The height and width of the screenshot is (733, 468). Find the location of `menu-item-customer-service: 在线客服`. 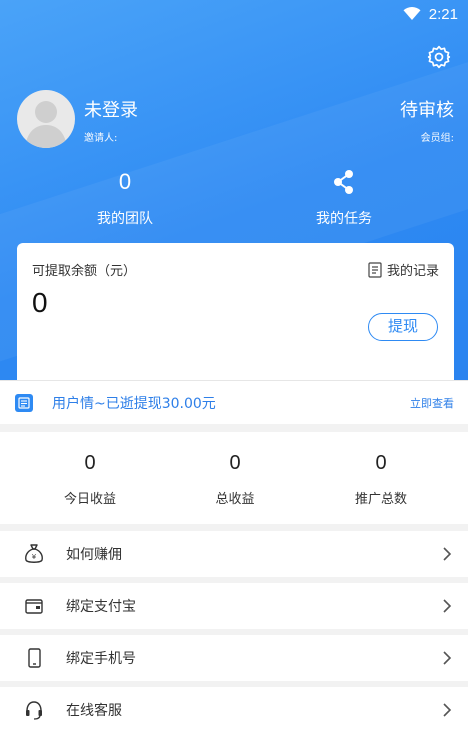

menu-item-customer-service: 在线客服 is located at coordinates (234, 710).